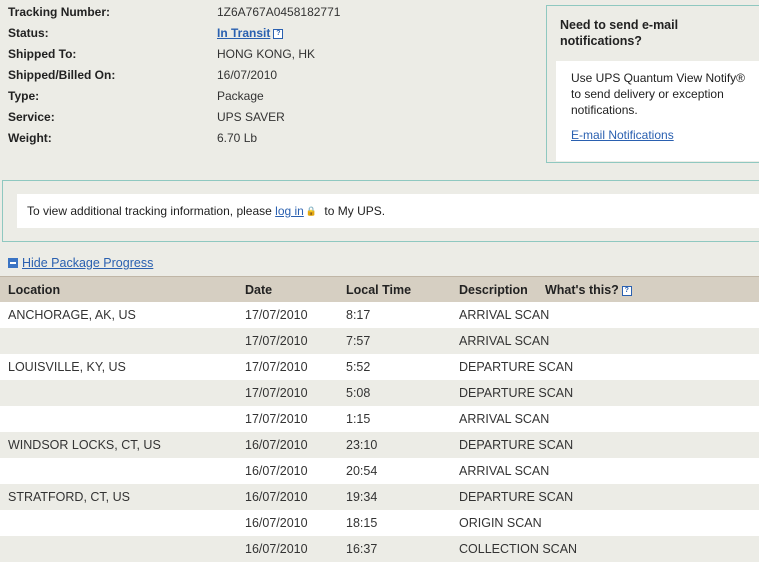  Describe the element at coordinates (30, 138) in the screenshot. I see `summary-label: Weight:` at that location.